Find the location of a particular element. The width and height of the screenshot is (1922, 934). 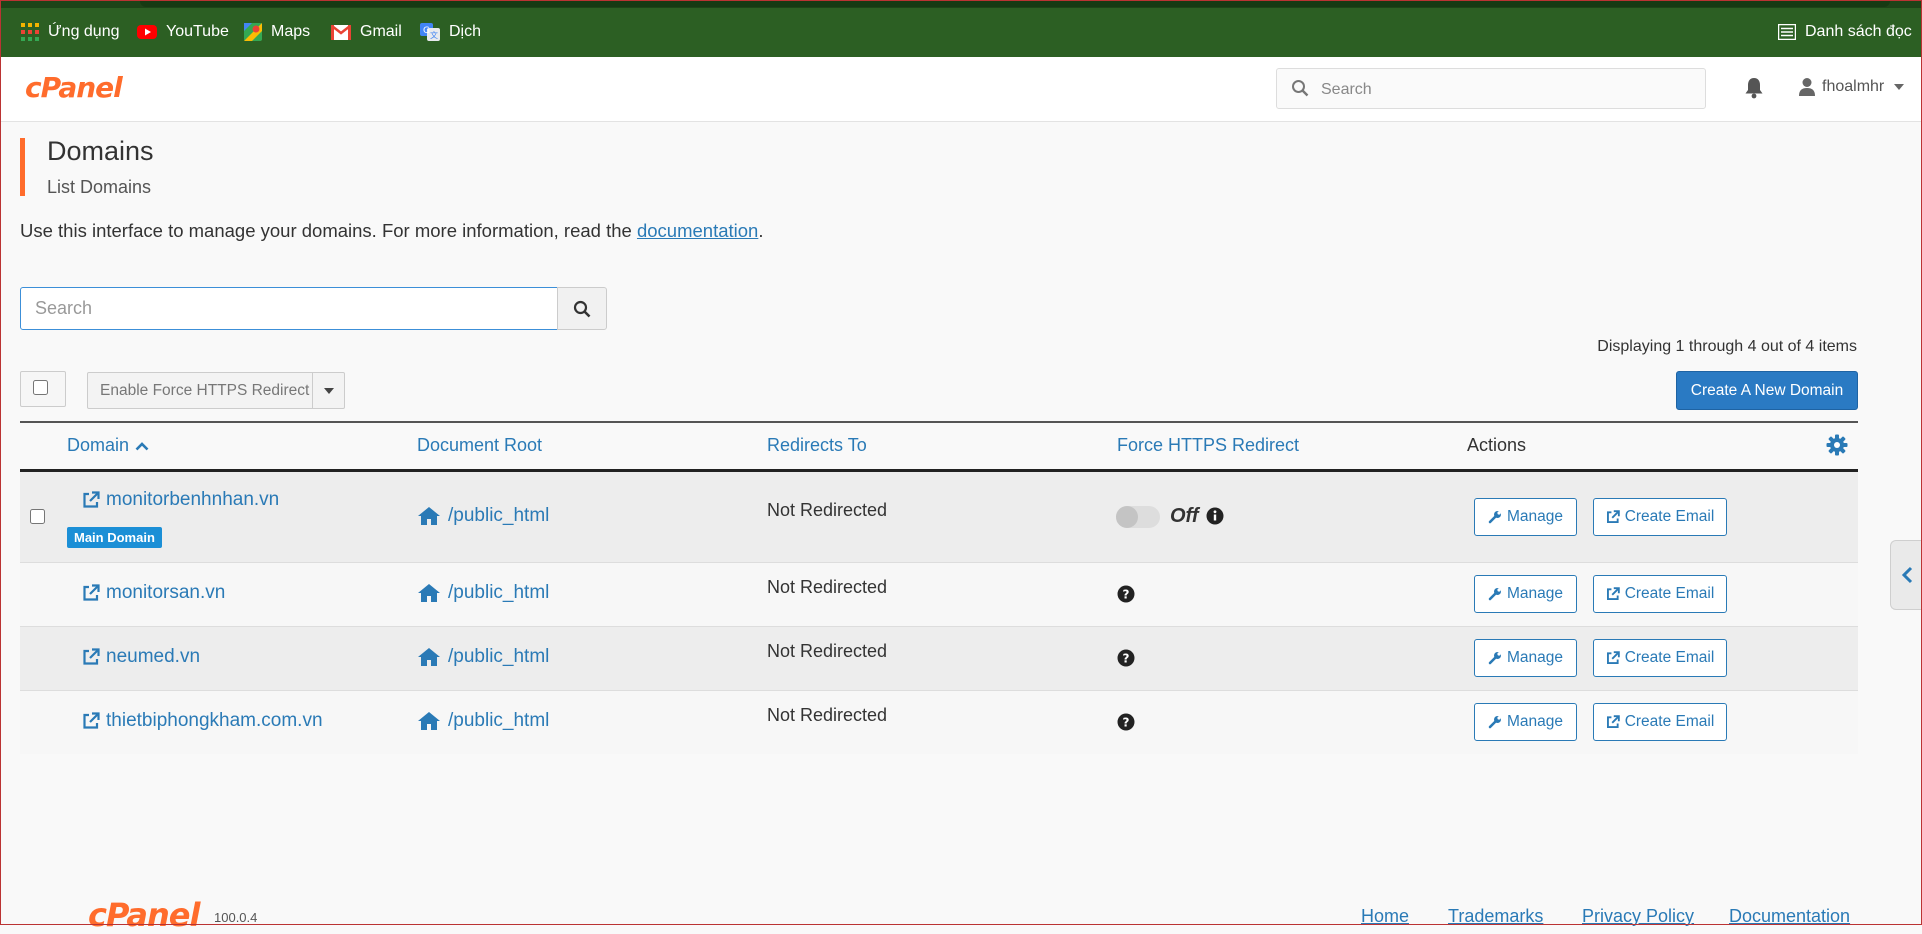

column-header-domain: Domain is located at coordinates (108, 445).